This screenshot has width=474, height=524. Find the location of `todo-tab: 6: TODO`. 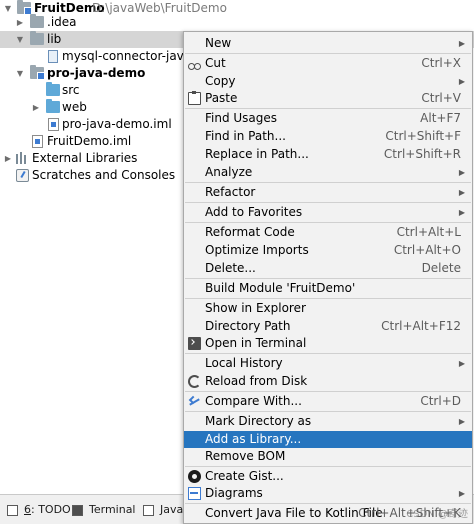

todo-tab: 6: TODO is located at coordinates (39, 509).